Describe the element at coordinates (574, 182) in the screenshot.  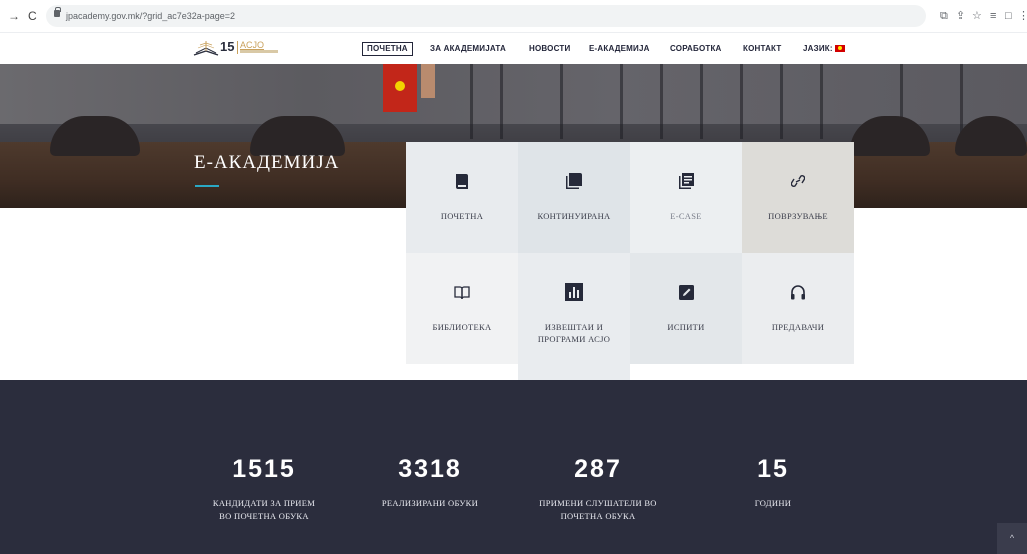
I see `books-icon` at that location.